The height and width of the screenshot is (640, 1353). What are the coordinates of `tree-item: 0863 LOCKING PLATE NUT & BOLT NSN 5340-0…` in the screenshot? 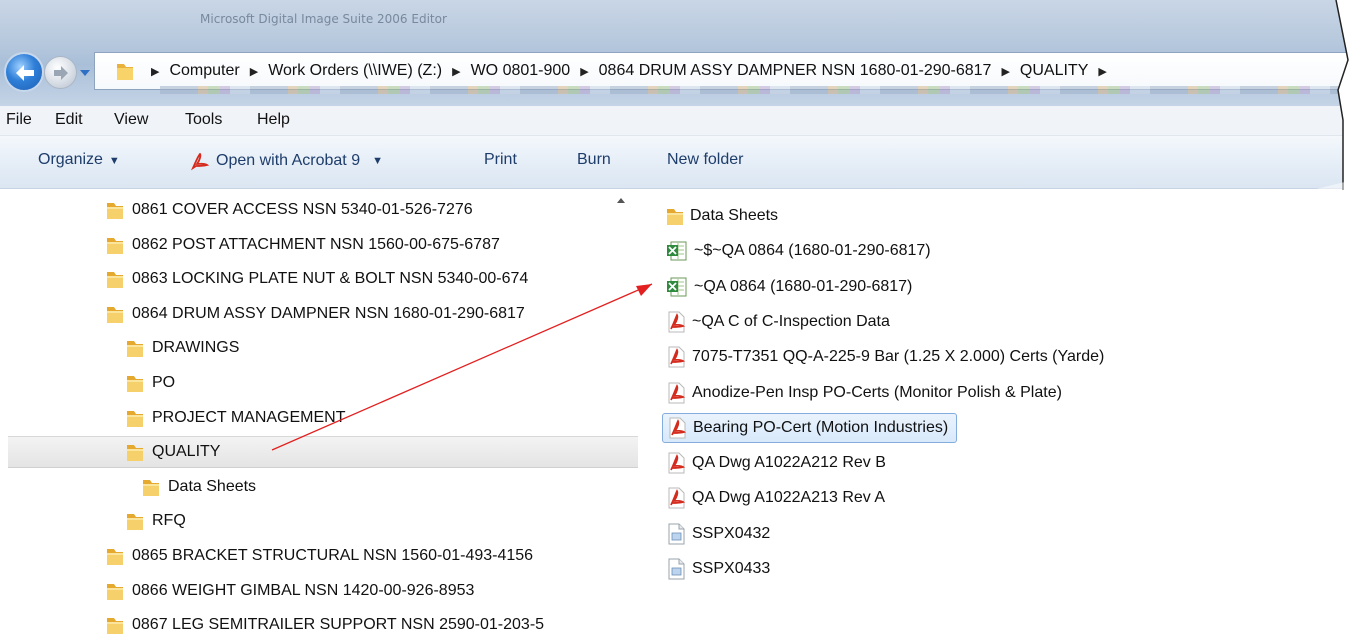 It's located at (317, 279).